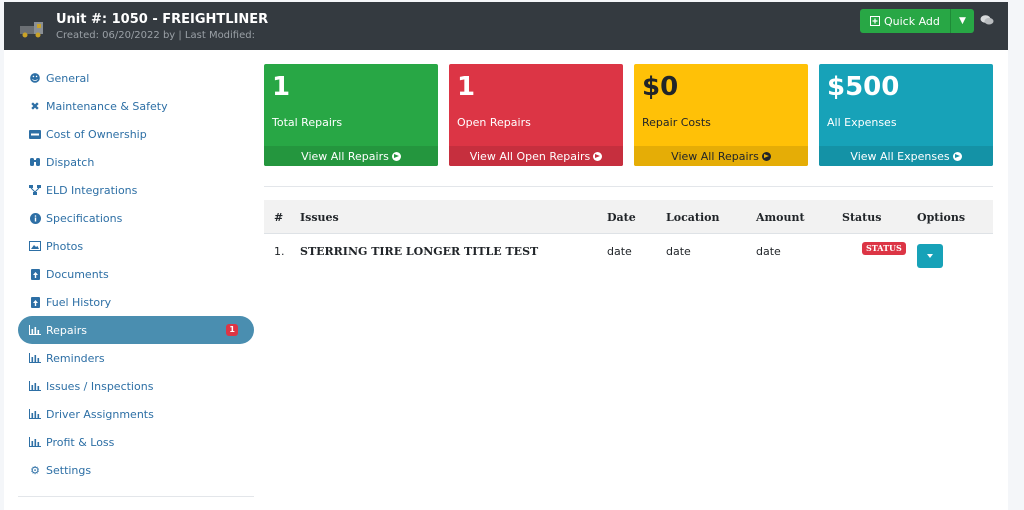 This screenshot has height=510, width=1024. I want to click on sidebar-item-label: Driver Assignments, so click(100, 414).